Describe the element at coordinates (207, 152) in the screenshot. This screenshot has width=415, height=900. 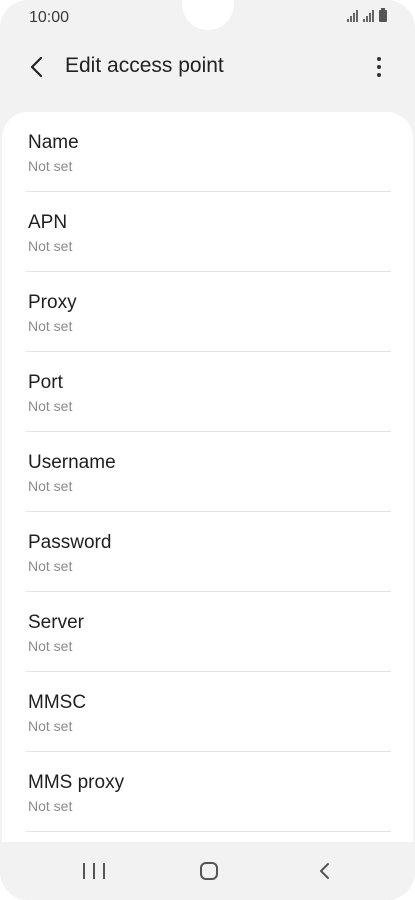
I see `list-item-name: Name Not set` at that location.